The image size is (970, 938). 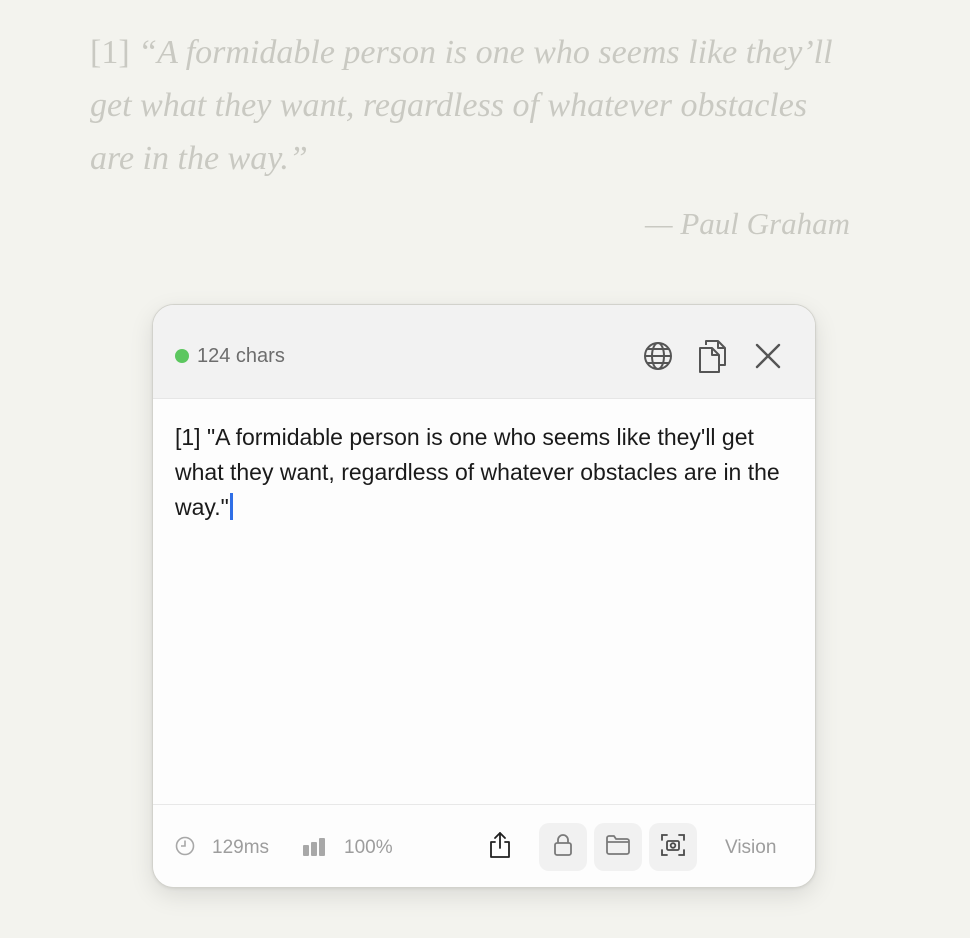 I want to click on share-button, so click(x=500, y=847).